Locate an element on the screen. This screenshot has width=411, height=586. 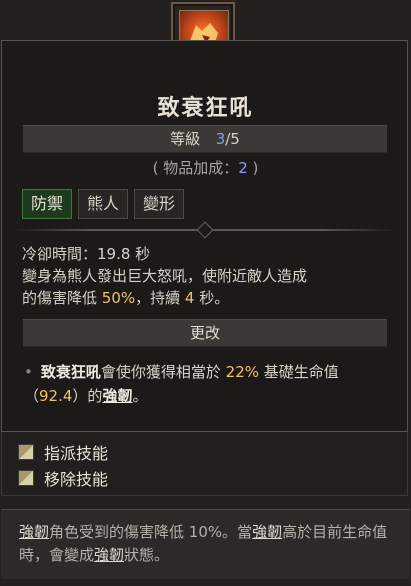
skill-title: 致衰狂吼 is located at coordinates (205, 108).